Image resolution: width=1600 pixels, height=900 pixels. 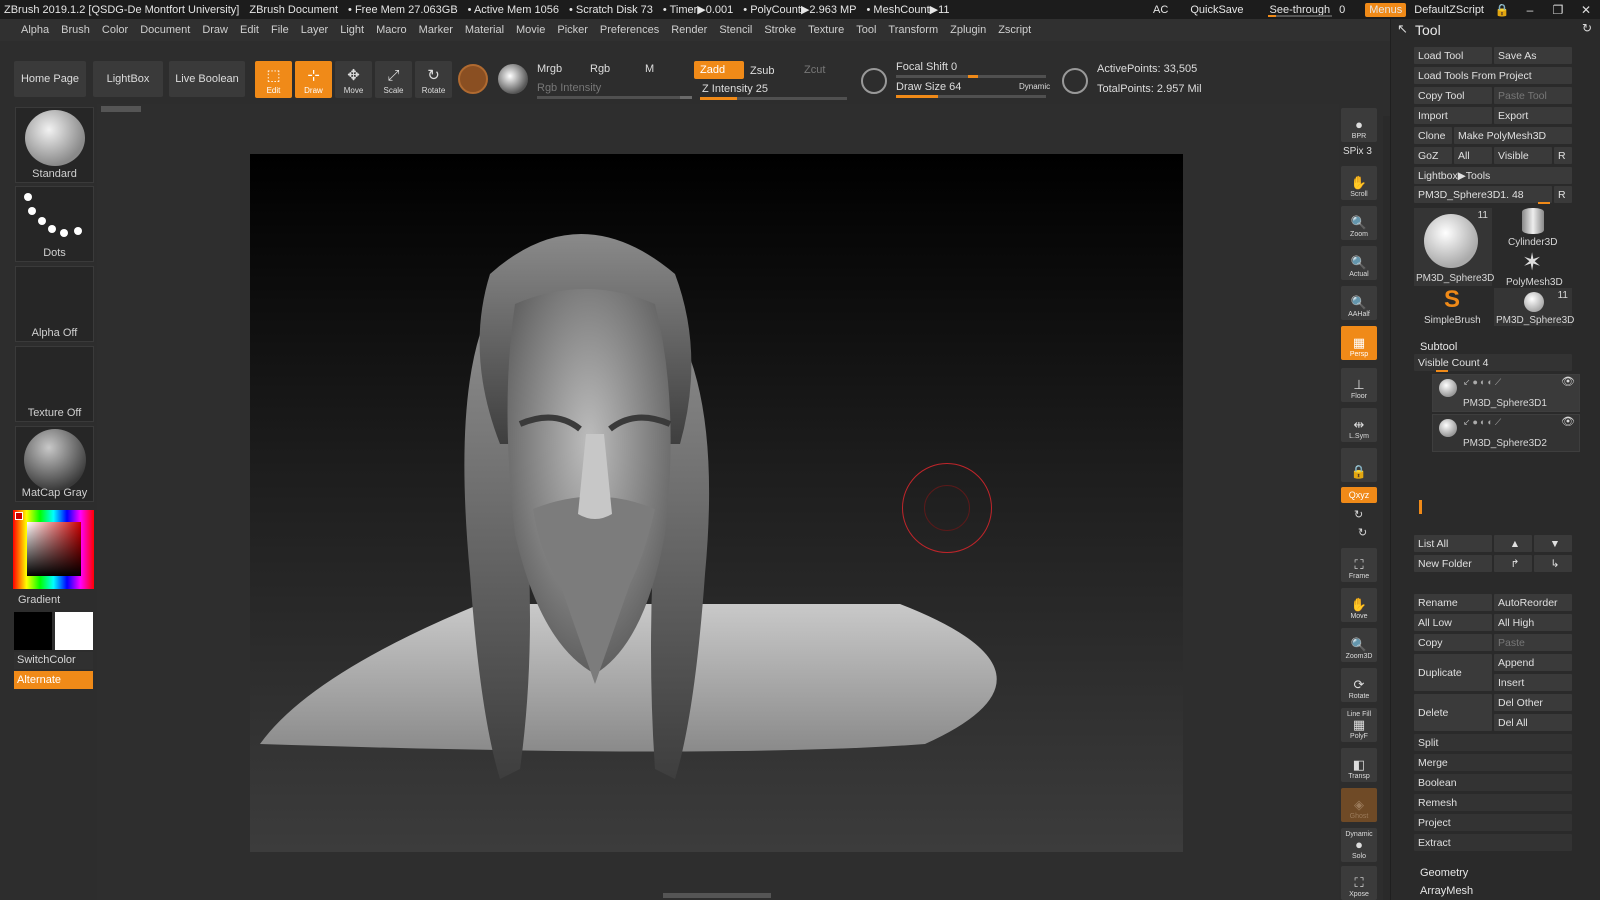 What do you see at coordinates (689, 30) in the screenshot?
I see `menu-render: Render` at bounding box center [689, 30].